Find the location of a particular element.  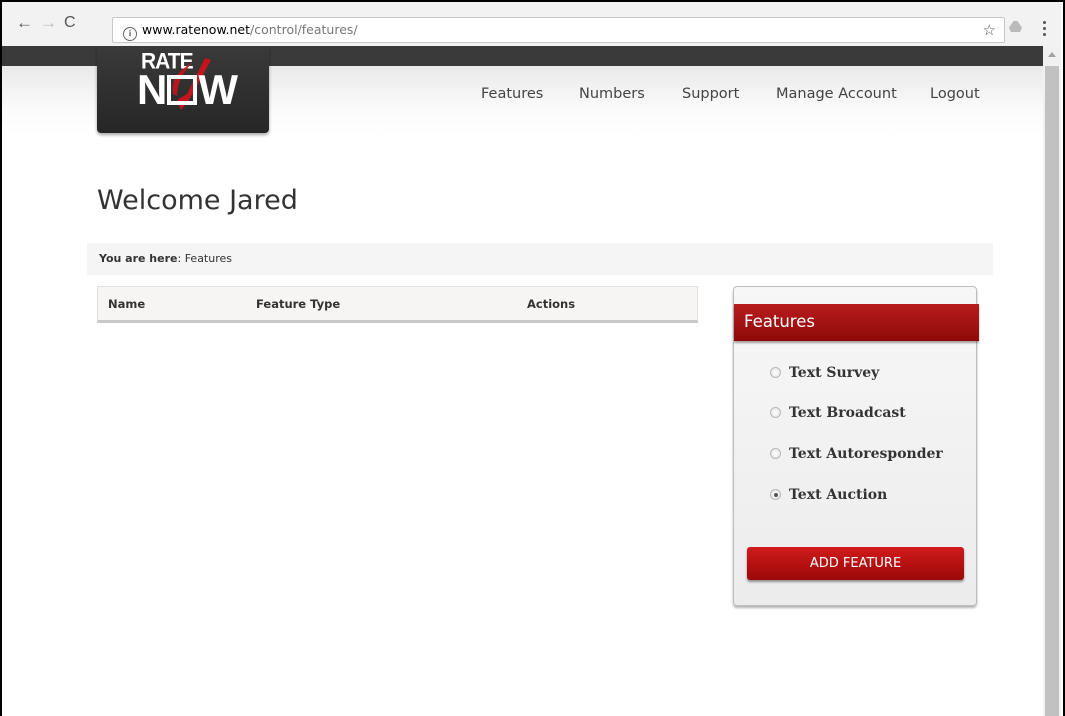

bookmark-star-icon: ☆ is located at coordinates (989, 30).